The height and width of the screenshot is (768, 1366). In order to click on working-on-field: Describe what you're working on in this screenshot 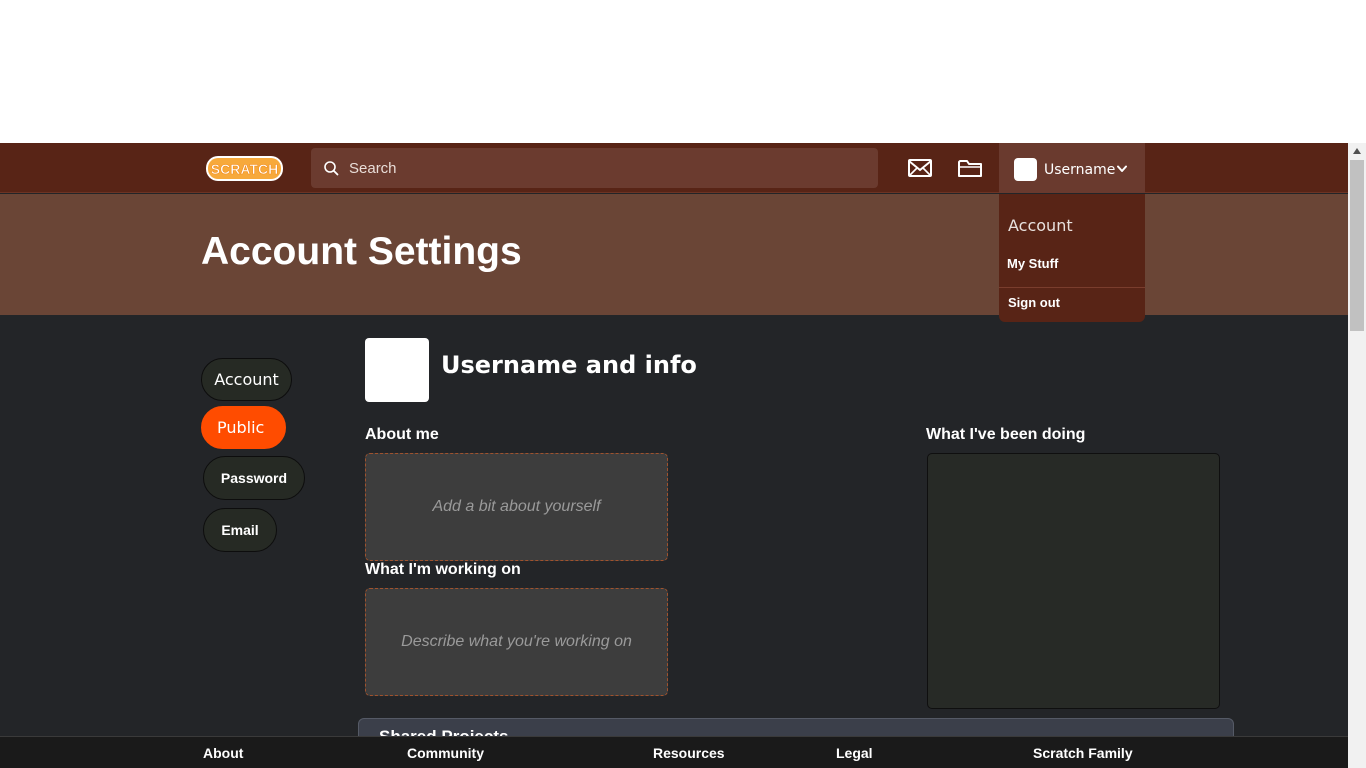, I will do `click(516, 642)`.